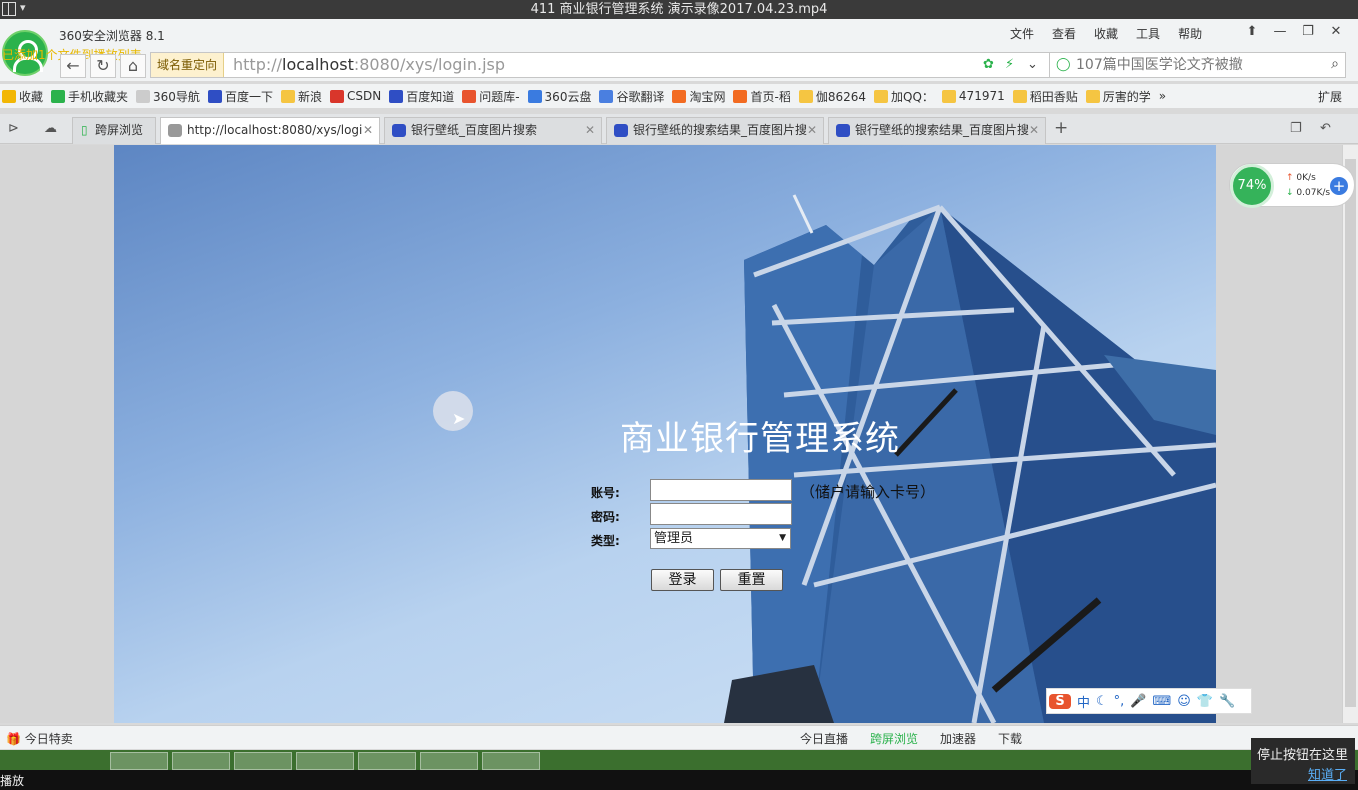 Image resolution: width=1358 pixels, height=790 pixels. What do you see at coordinates (22, 96) in the screenshot?
I see `bookmark-item: 收藏` at bounding box center [22, 96].